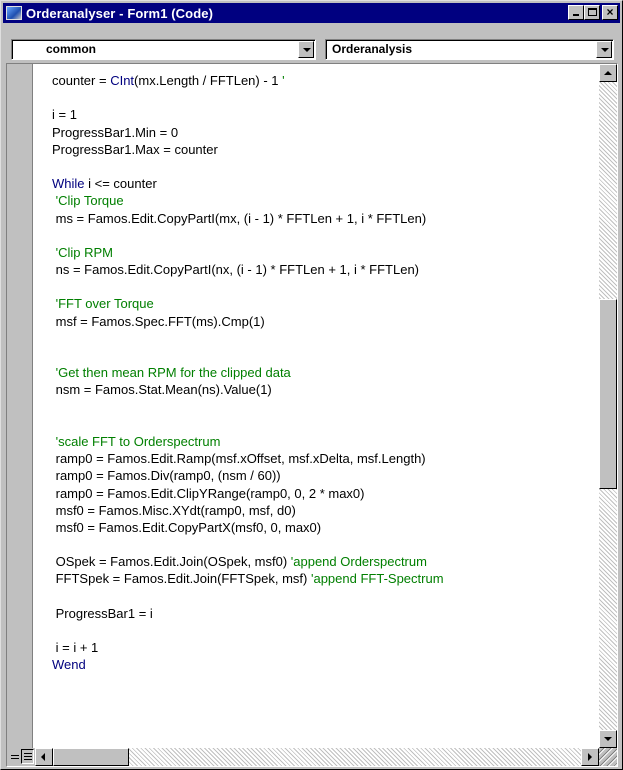 The height and width of the screenshot is (770, 623). I want to click on resize-grip, so click(608, 757).